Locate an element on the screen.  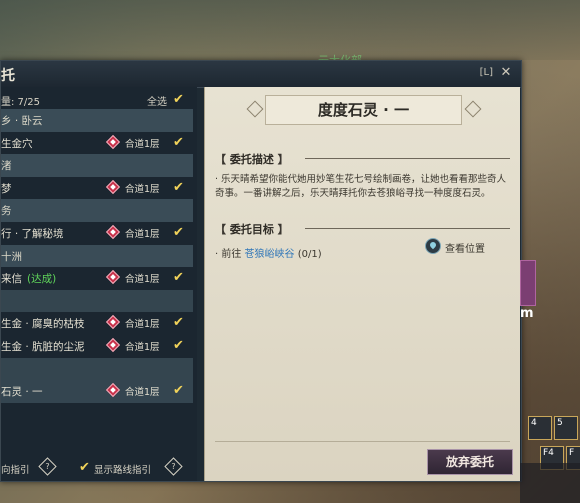
list-item: 行 · 了解秘境 合道1层 ✔ is located at coordinates (97, 233).